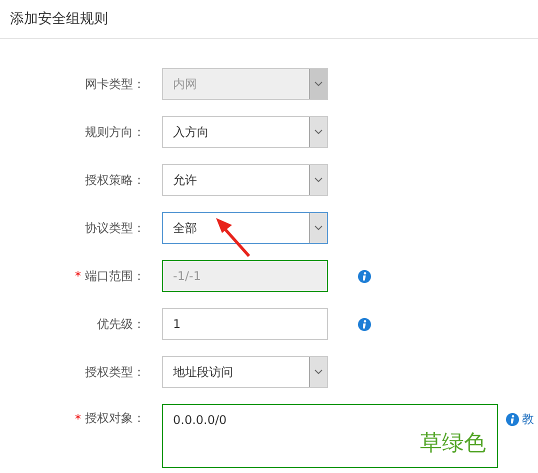 This screenshot has width=538, height=473. I want to click on dialog-title: 添加安全组规则, so click(59, 19).